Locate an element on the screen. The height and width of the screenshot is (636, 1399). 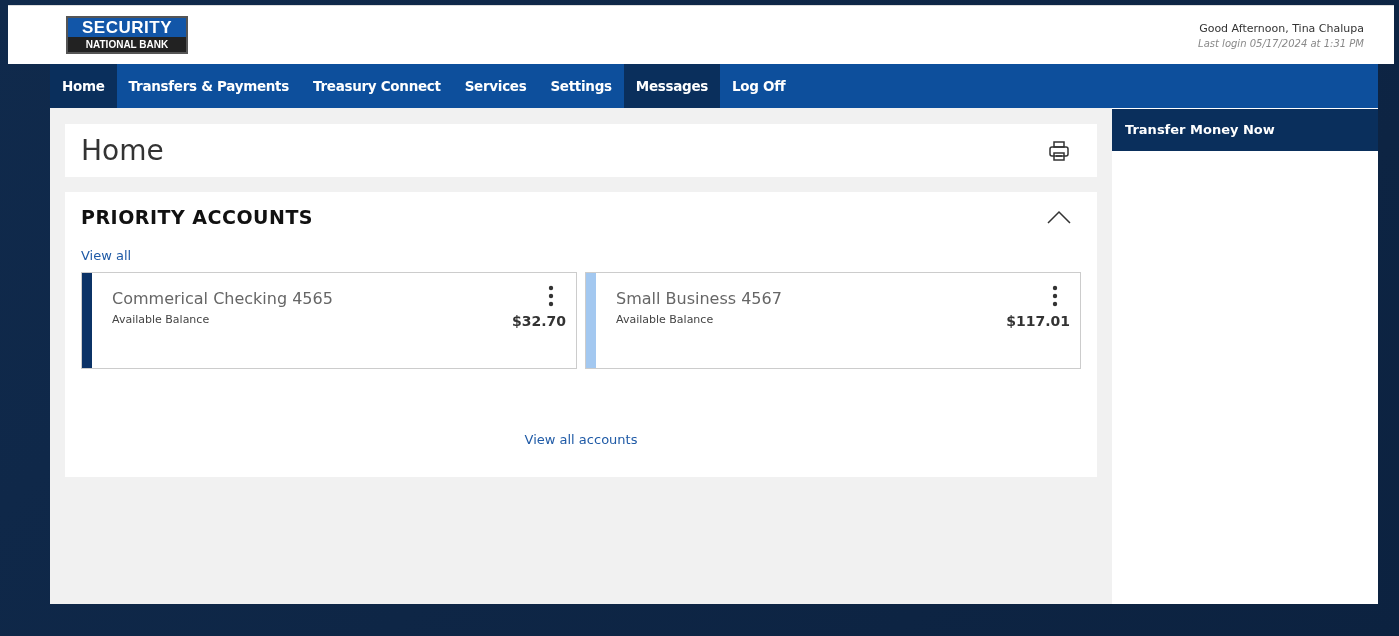
nav-tab: Log Off is located at coordinates (759, 86).